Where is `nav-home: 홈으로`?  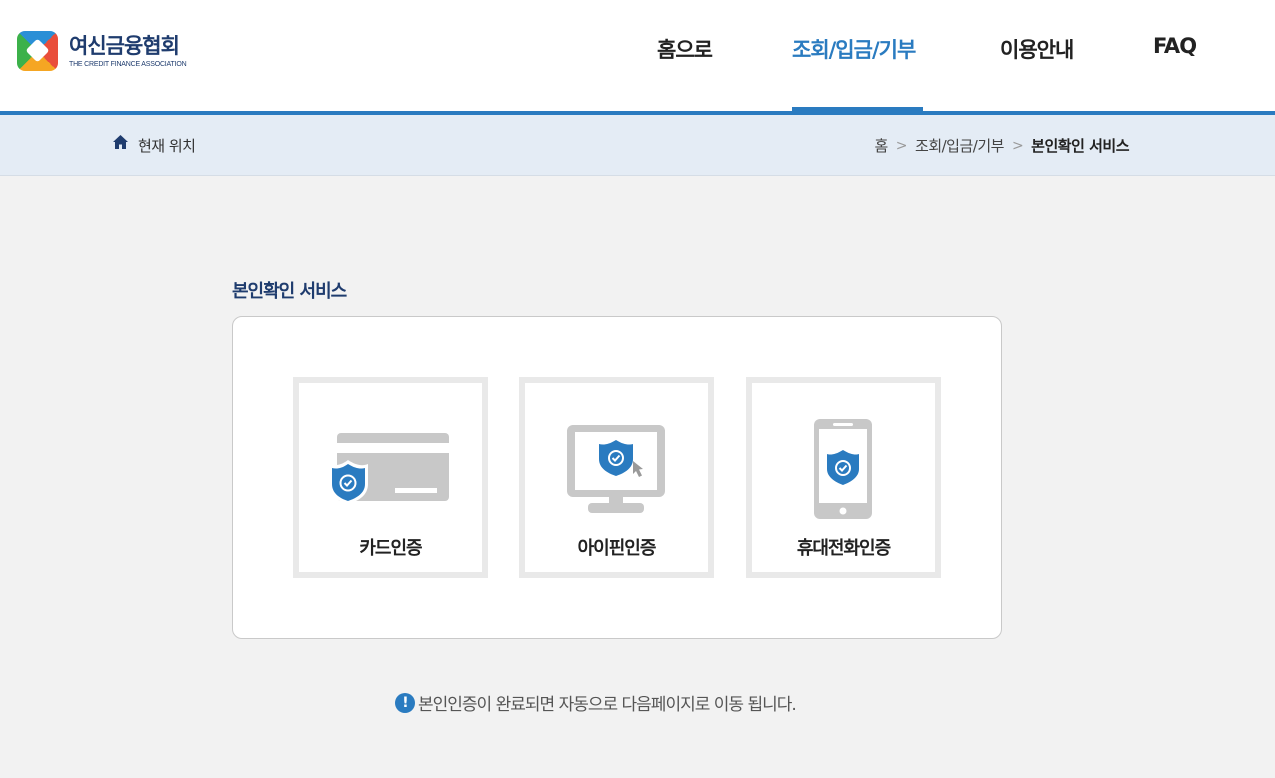 nav-home: 홈으로 is located at coordinates (685, 49).